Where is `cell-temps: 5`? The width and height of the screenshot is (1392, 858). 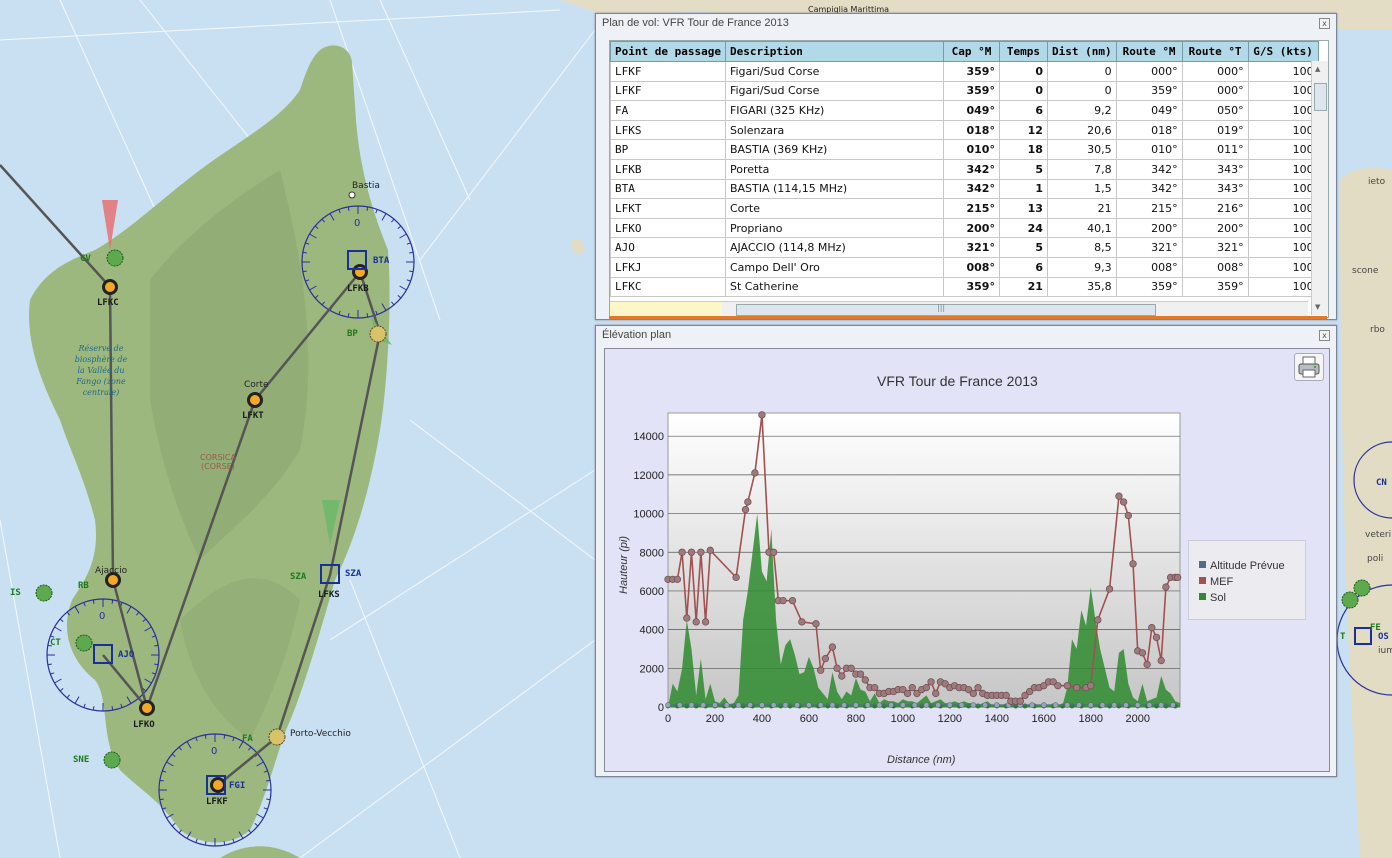 cell-temps: 5 is located at coordinates (1023, 169).